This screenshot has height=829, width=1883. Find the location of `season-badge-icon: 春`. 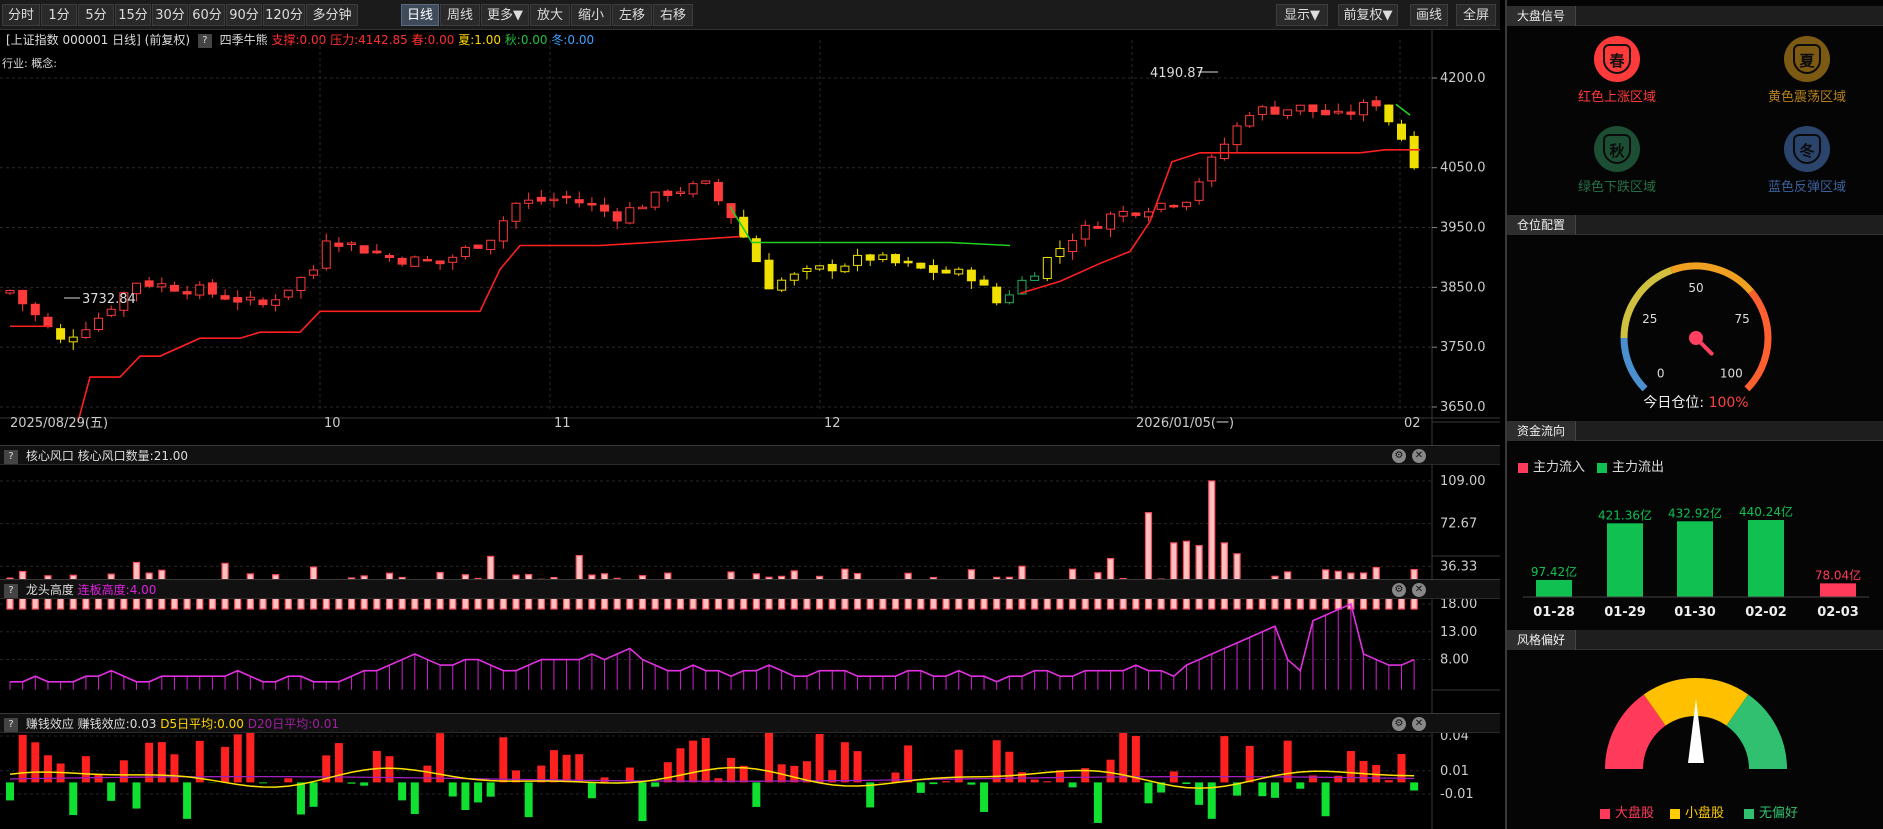

season-badge-icon: 春 is located at coordinates (1617, 59).